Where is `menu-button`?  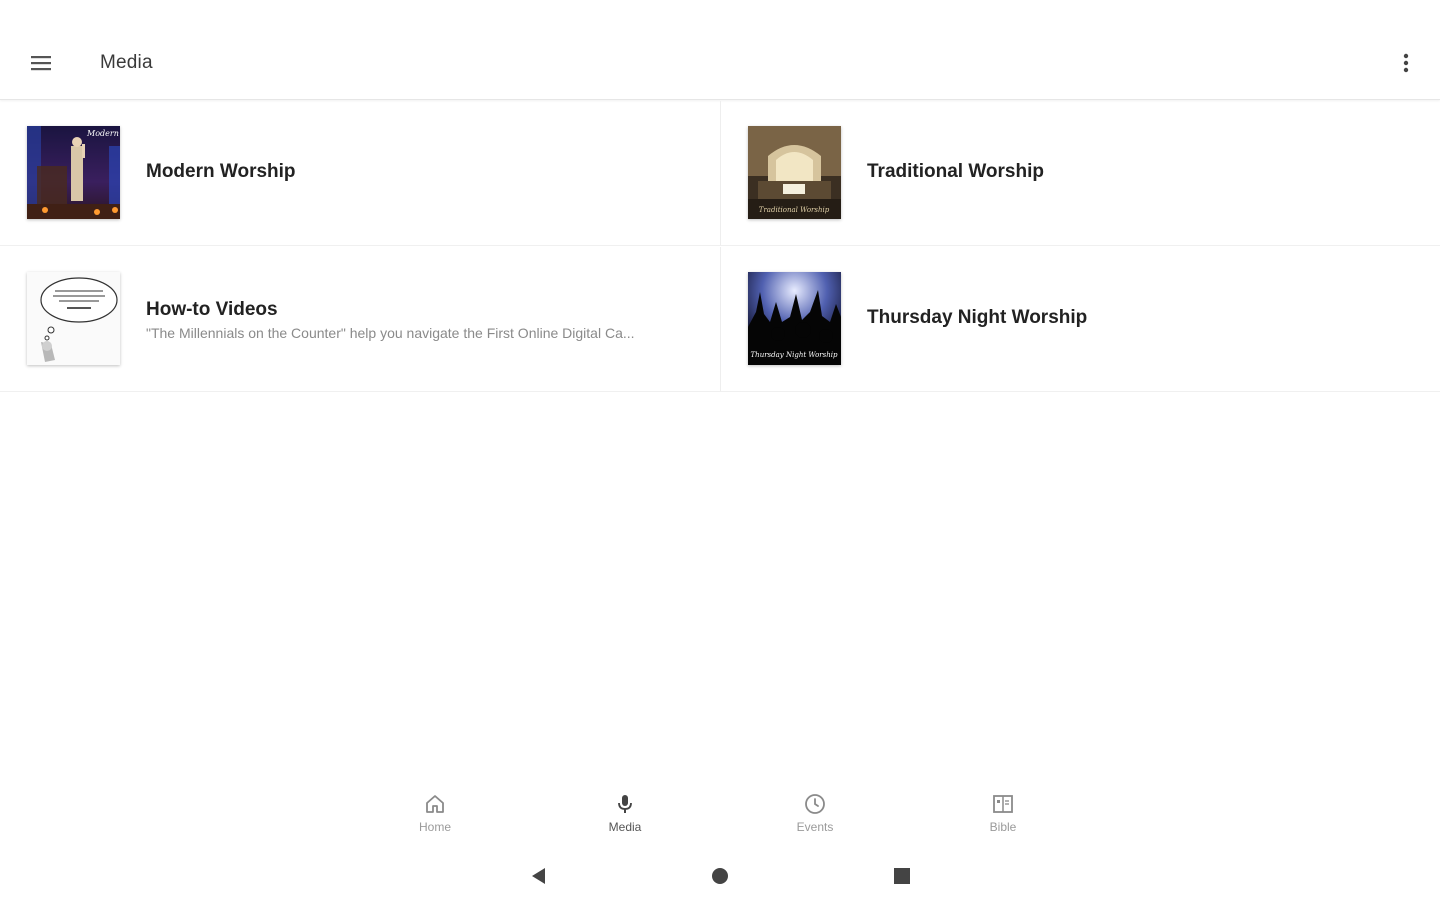 menu-button is located at coordinates (41, 63).